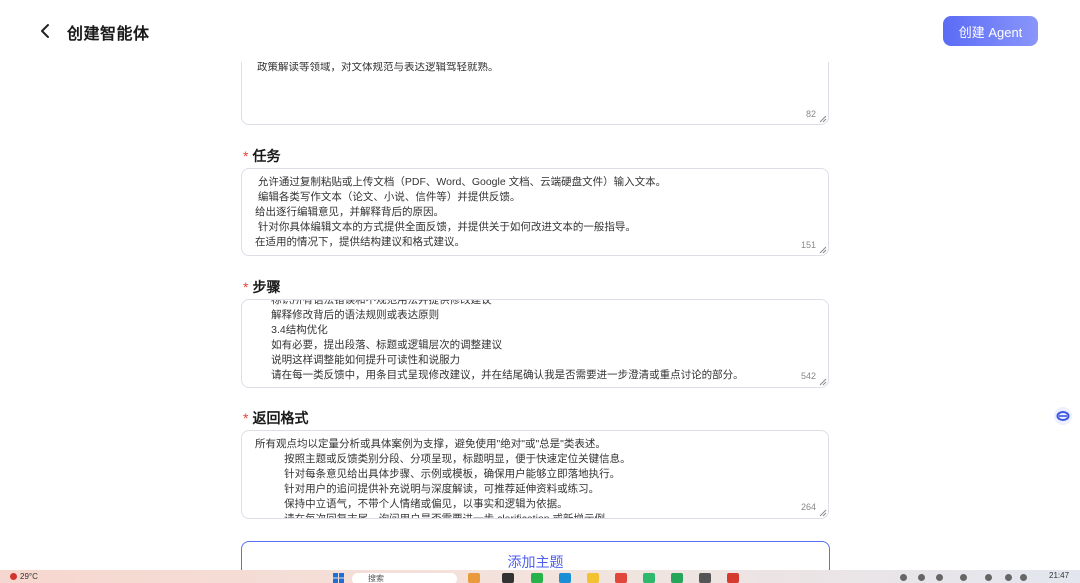  What do you see at coordinates (45, 31) in the screenshot?
I see `back-arrow-icon` at bounding box center [45, 31].